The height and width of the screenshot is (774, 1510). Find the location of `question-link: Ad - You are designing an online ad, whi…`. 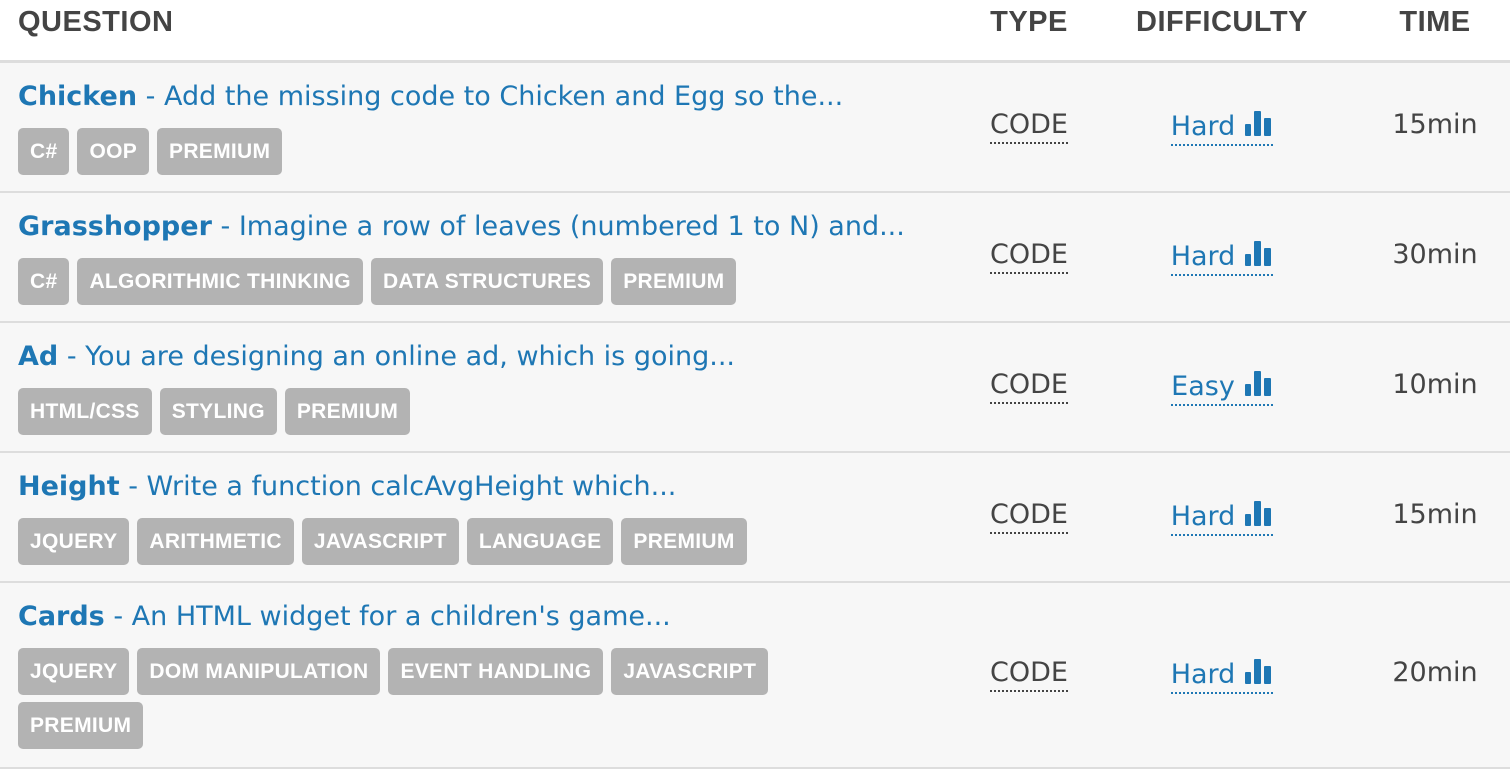

question-link: Ad - You are designing an online ad, whi… is located at coordinates (376, 356).